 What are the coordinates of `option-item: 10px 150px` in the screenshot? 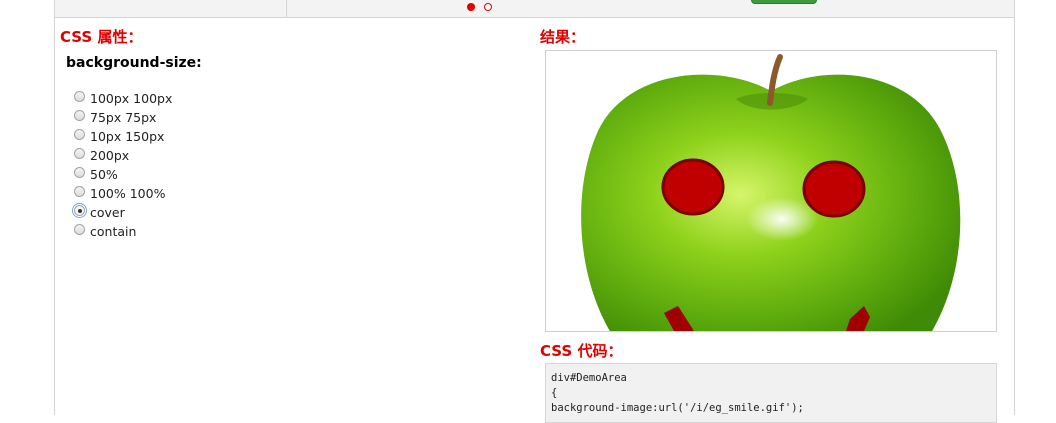 It's located at (123, 136).